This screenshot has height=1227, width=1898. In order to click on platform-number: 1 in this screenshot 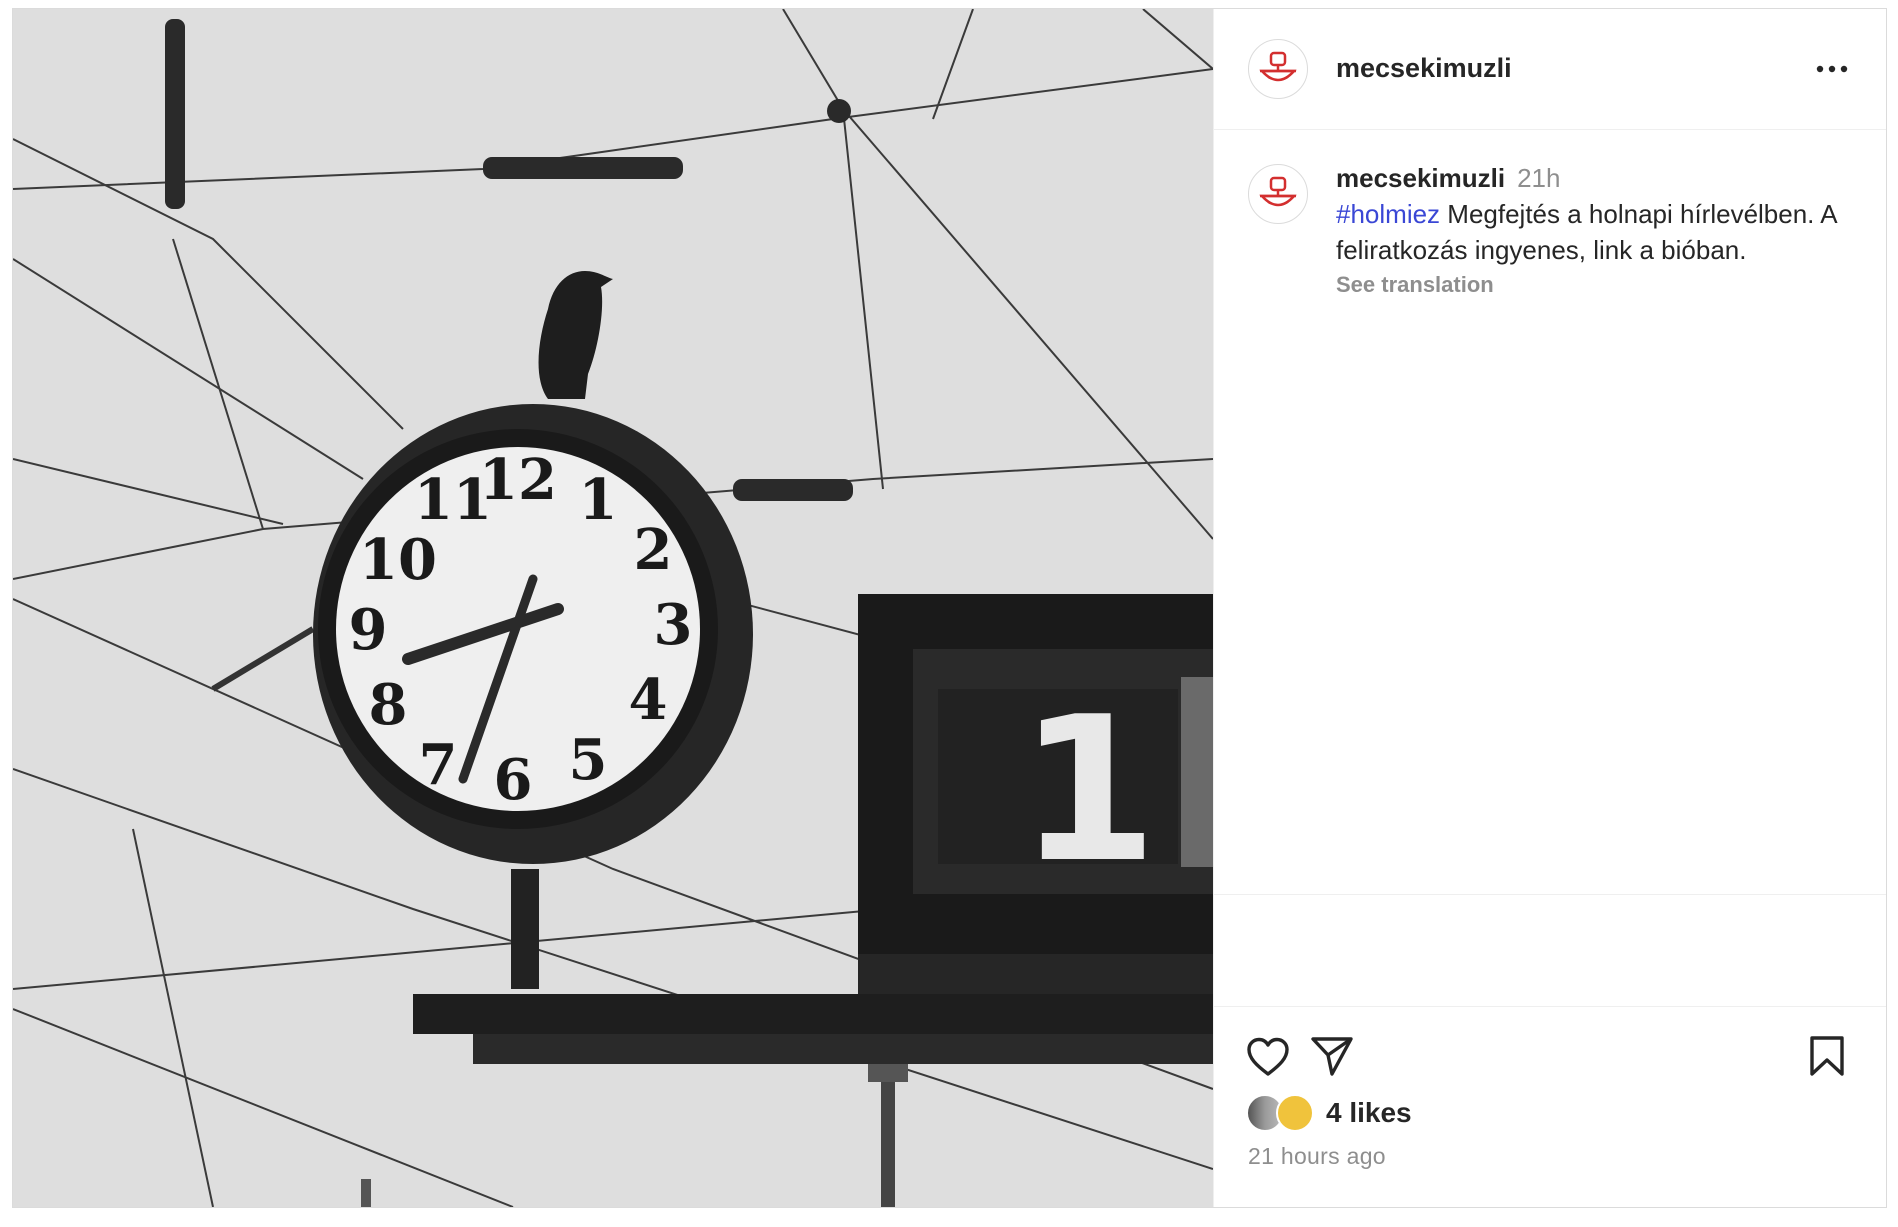, I will do `click(1087, 790)`.